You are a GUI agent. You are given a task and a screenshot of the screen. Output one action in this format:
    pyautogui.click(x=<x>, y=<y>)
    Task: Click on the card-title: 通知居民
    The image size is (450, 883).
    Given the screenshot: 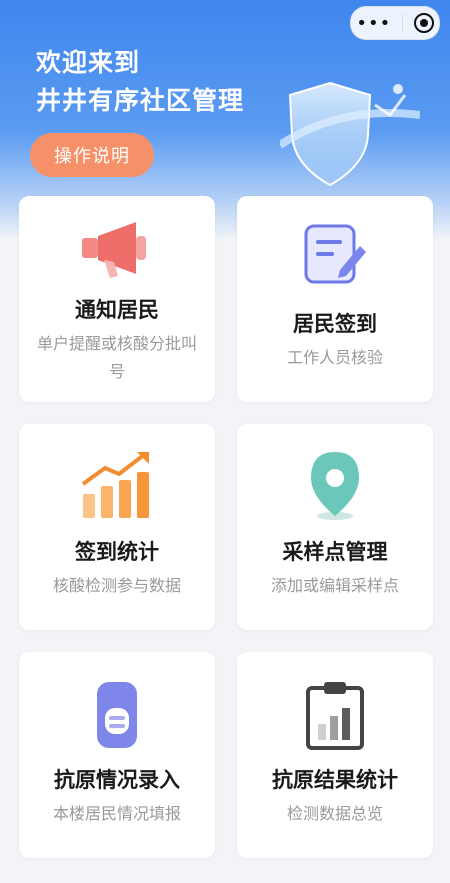 What is the action you would take?
    pyautogui.click(x=117, y=310)
    